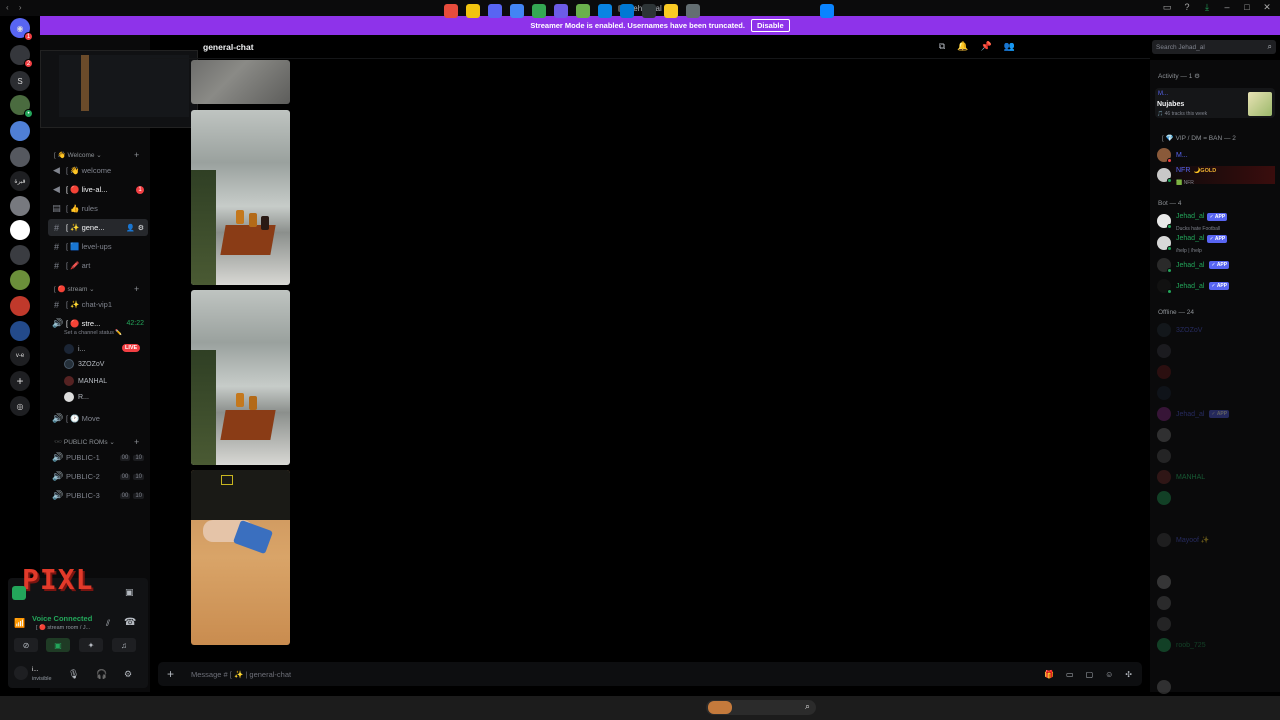 The image size is (1280, 720). Describe the element at coordinates (1215, 103) in the screenshot. I see `activity-card: M... Nujabes 🎵 46 tracks this week` at that location.